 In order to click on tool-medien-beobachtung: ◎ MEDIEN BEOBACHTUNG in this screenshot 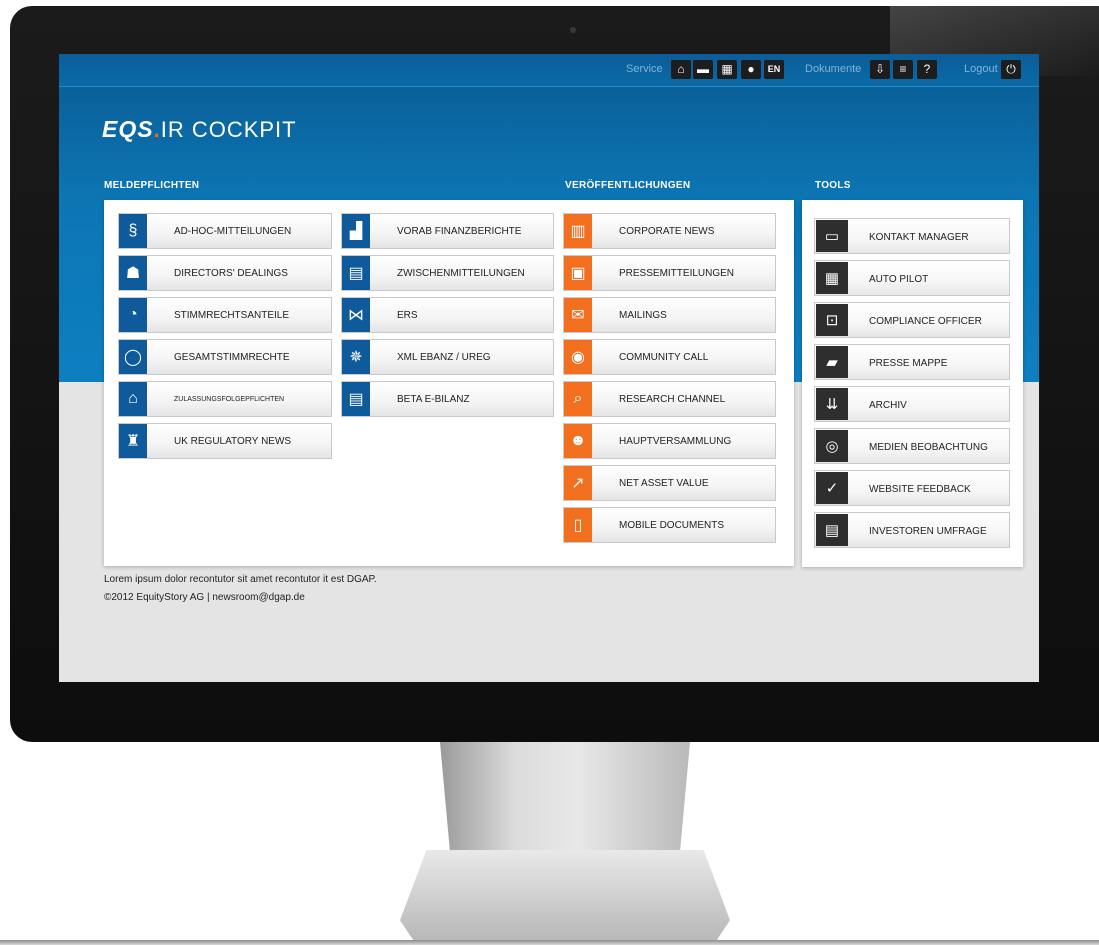, I will do `click(912, 446)`.